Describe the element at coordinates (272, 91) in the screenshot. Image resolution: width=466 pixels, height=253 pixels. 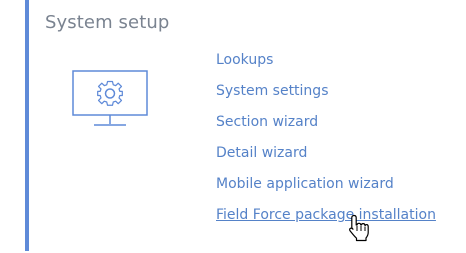
I see `link-system-settings: System settings` at that location.